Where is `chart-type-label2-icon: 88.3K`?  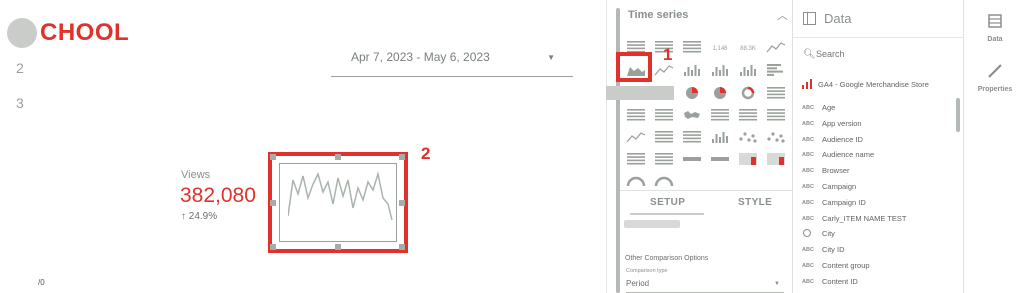 chart-type-label2-icon: 88.3K is located at coordinates (748, 47).